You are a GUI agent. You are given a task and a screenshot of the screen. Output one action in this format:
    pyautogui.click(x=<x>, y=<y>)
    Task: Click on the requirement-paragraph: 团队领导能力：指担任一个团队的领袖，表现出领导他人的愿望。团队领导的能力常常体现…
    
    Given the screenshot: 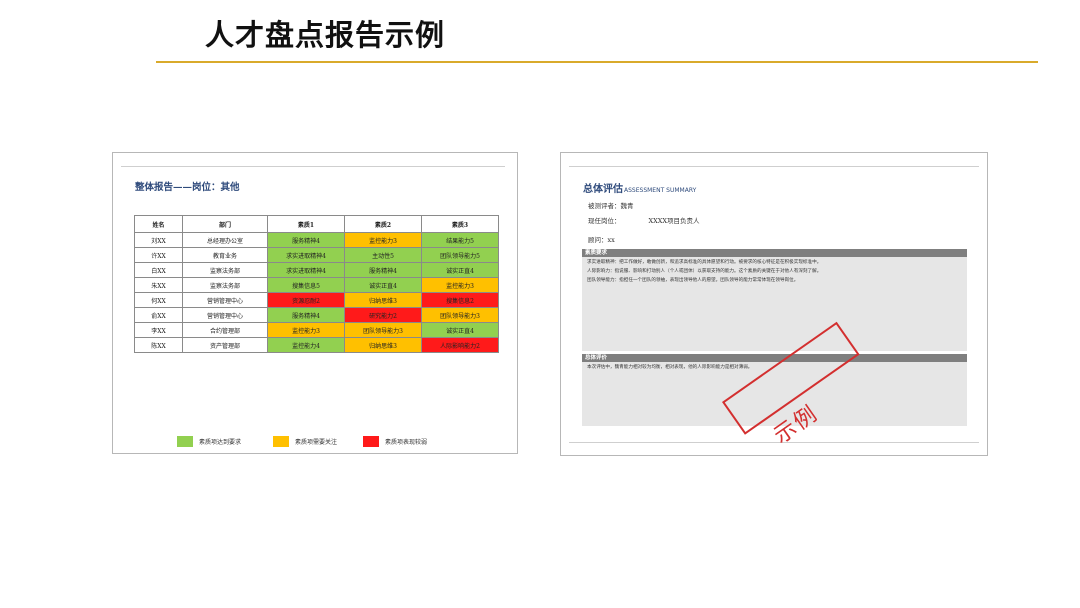 What is the action you would take?
    pyautogui.click(x=693, y=280)
    